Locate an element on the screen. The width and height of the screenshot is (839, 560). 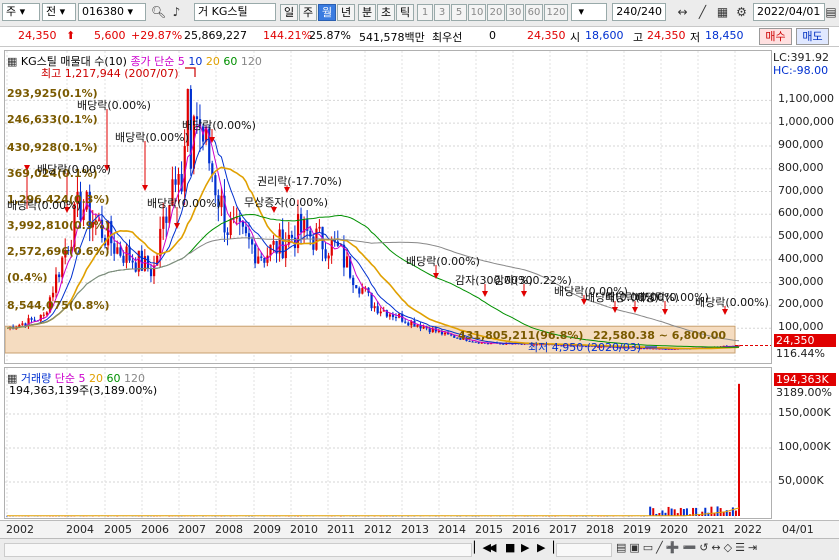
stock-code-input: 016380 ▾ is located at coordinates (112, 12).